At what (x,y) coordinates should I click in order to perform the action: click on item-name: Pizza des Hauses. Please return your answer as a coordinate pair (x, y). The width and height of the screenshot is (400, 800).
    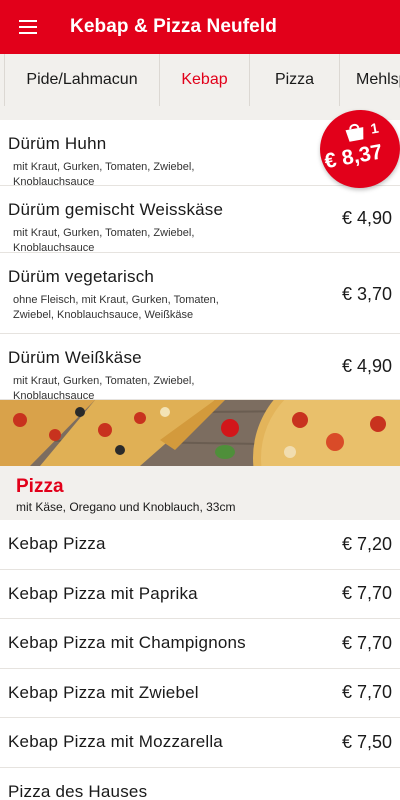
    Looking at the image, I should click on (78, 790).